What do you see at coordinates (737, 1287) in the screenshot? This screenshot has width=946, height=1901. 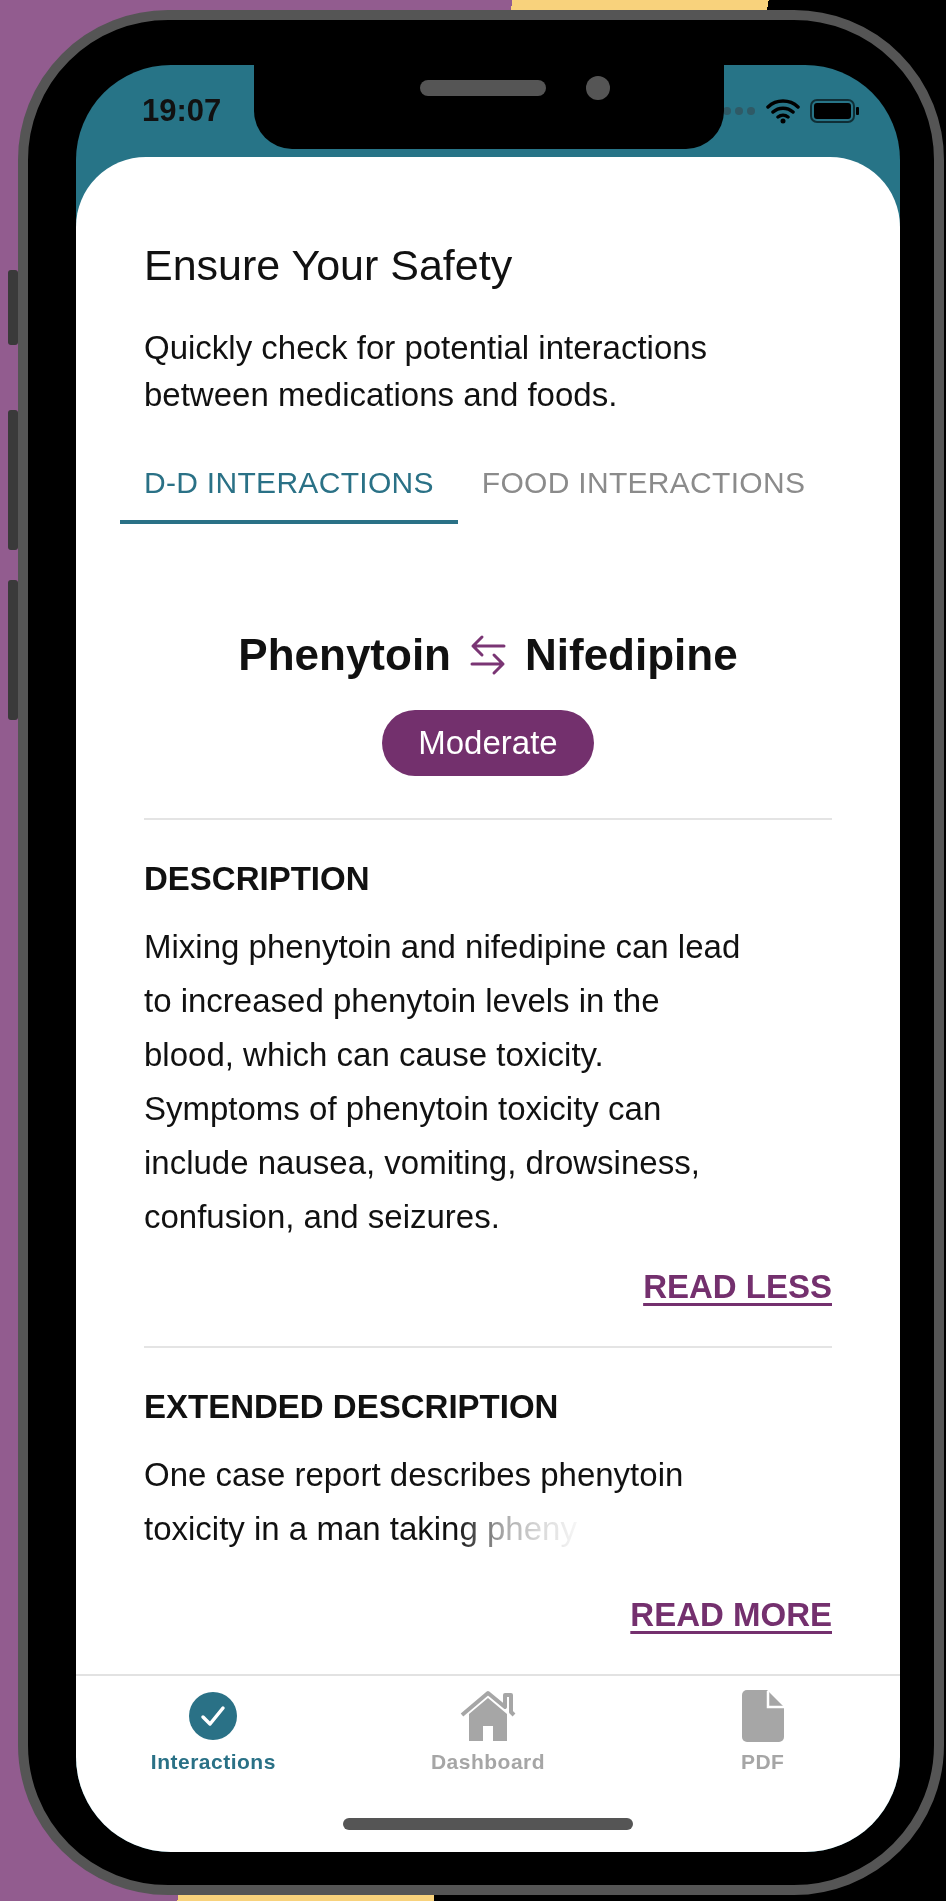 I see `toggle-link: READ LESS` at bounding box center [737, 1287].